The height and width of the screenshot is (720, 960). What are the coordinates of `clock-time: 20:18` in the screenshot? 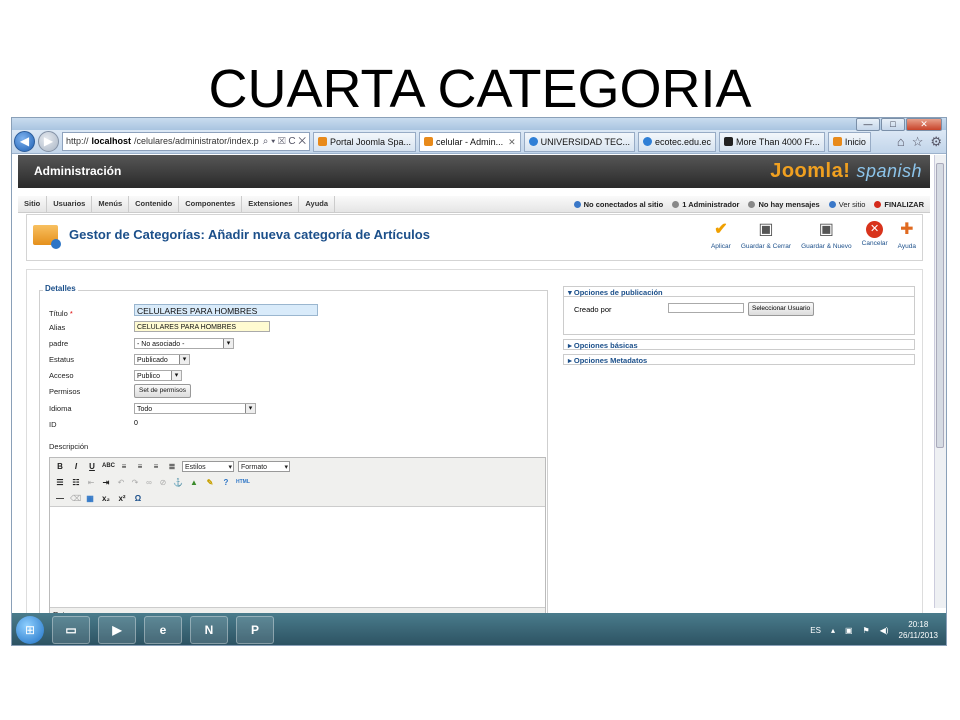 It's located at (918, 624).